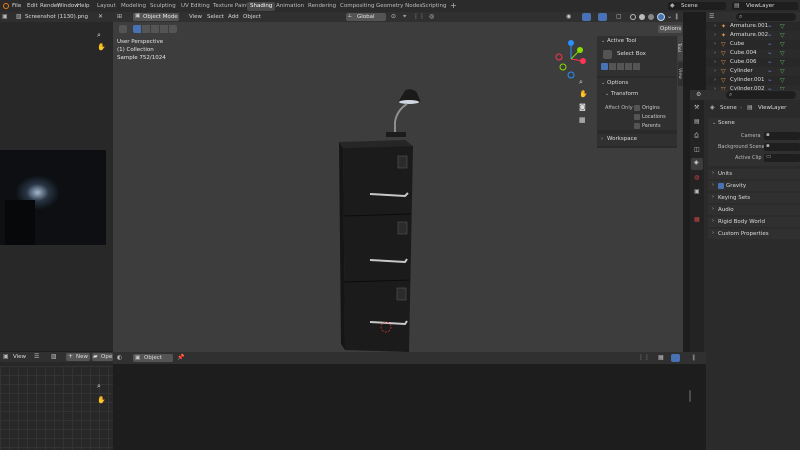  What do you see at coordinates (696, 177) in the screenshot?
I see `world-props-icon: ◍` at bounding box center [696, 177].